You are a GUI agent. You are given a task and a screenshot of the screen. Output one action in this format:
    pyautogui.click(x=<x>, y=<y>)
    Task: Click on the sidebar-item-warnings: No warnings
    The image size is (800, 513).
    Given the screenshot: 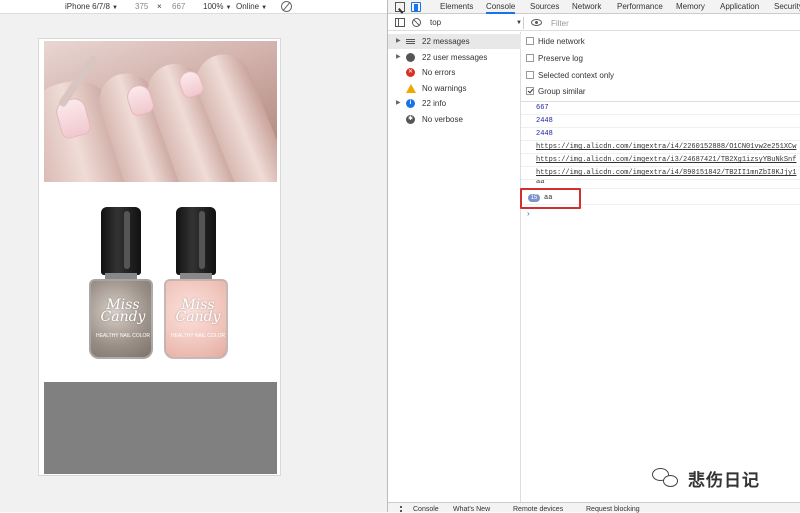 What is the action you would take?
    pyautogui.click(x=454, y=88)
    